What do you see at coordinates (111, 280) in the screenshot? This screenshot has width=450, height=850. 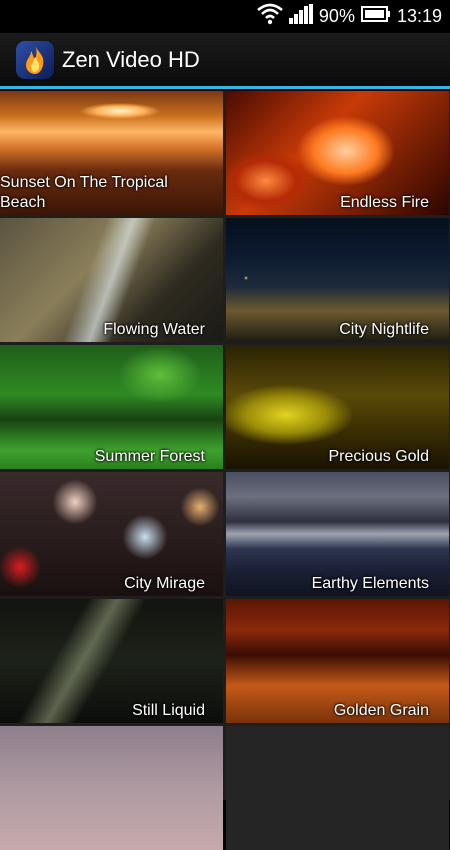 I see `video-tile-flowing-water: Flowing Water` at bounding box center [111, 280].